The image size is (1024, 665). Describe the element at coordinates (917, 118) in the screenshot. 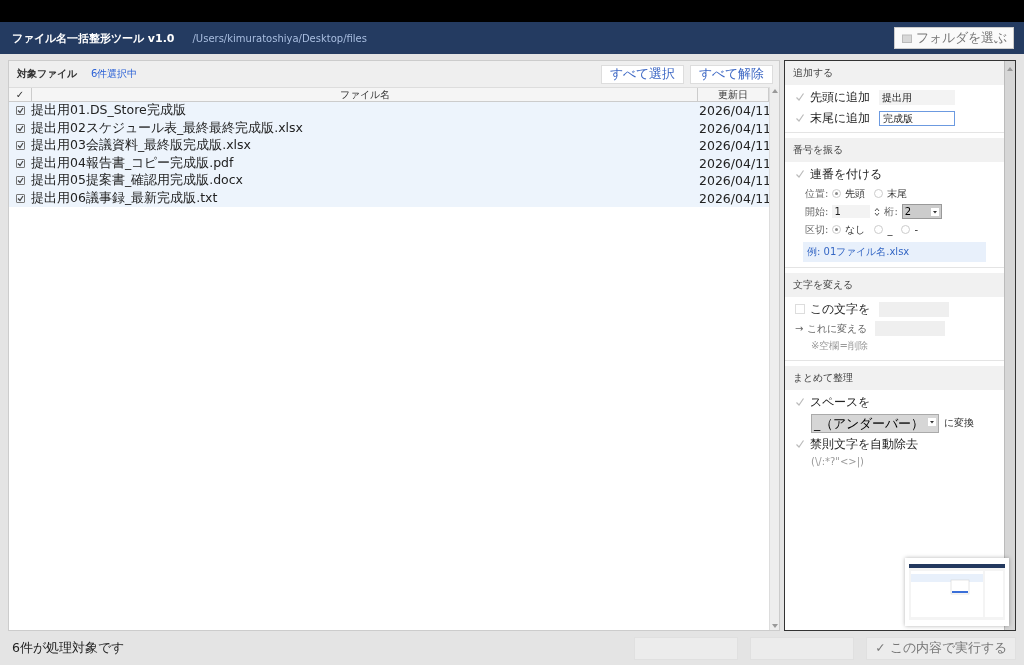

I see `text-field: 完成版` at that location.